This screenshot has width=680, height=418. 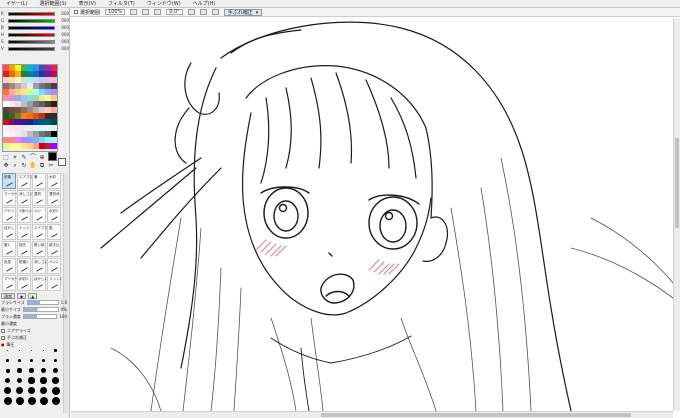 What do you see at coordinates (146, 12) in the screenshot?
I see `zoom-in-button` at bounding box center [146, 12].